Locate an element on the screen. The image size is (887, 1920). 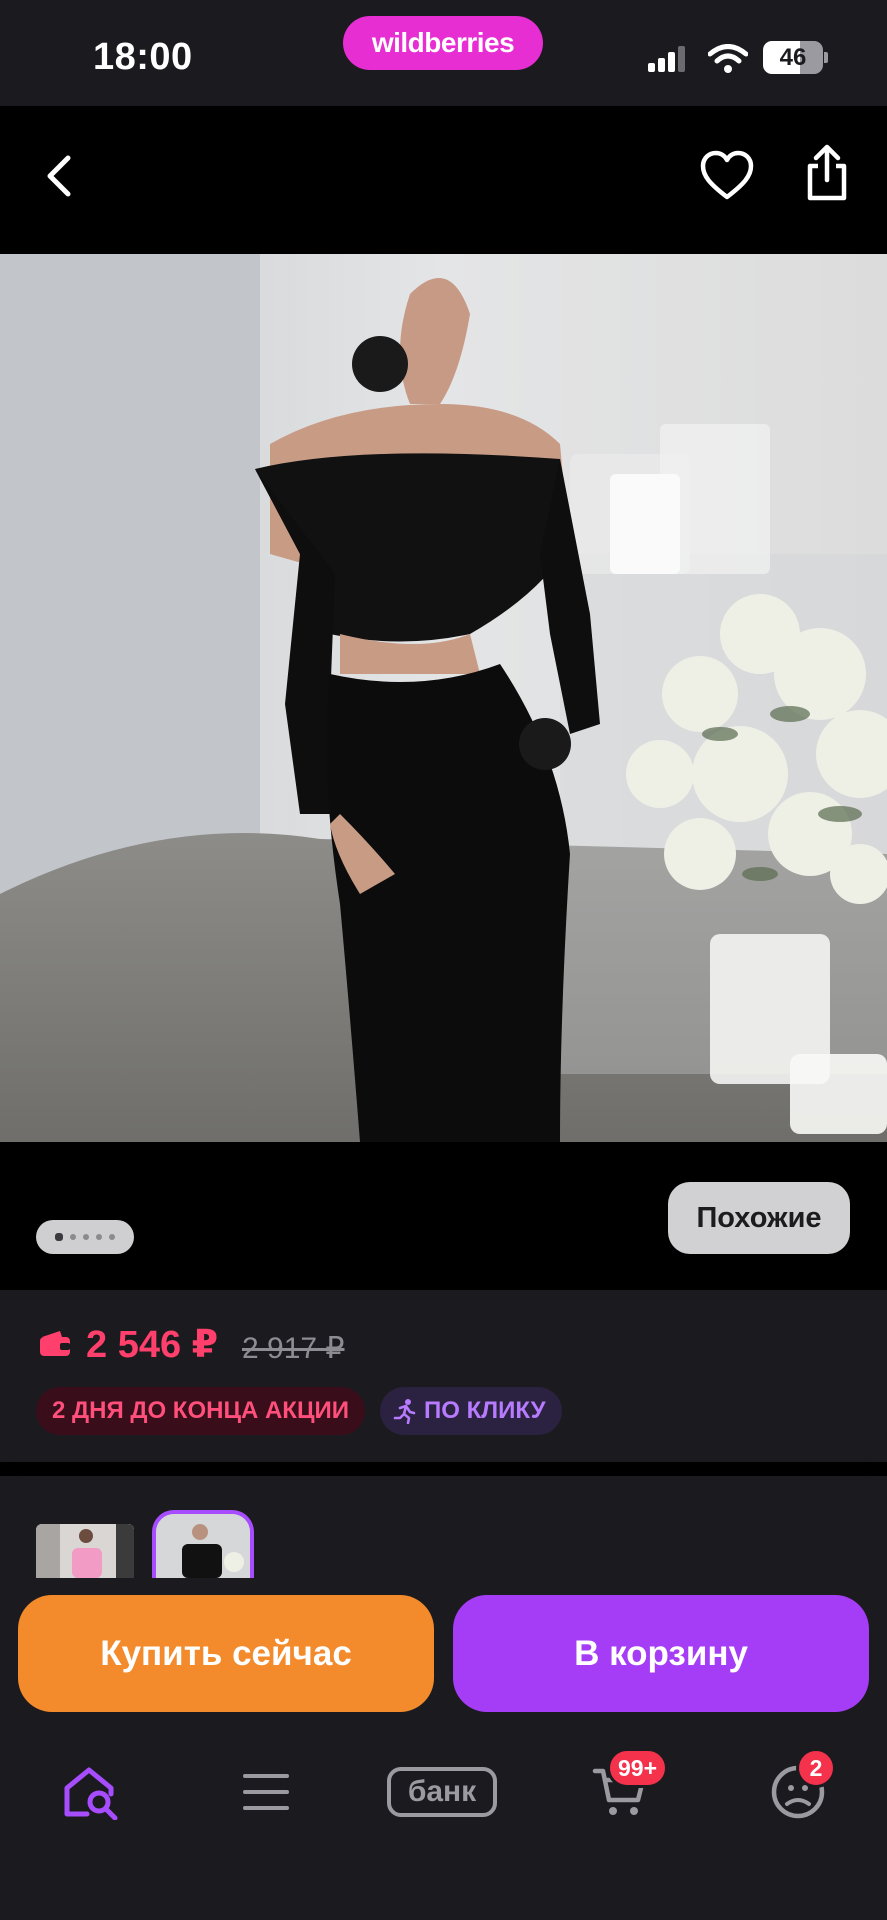
section-divider is located at coordinates (443, 1469).